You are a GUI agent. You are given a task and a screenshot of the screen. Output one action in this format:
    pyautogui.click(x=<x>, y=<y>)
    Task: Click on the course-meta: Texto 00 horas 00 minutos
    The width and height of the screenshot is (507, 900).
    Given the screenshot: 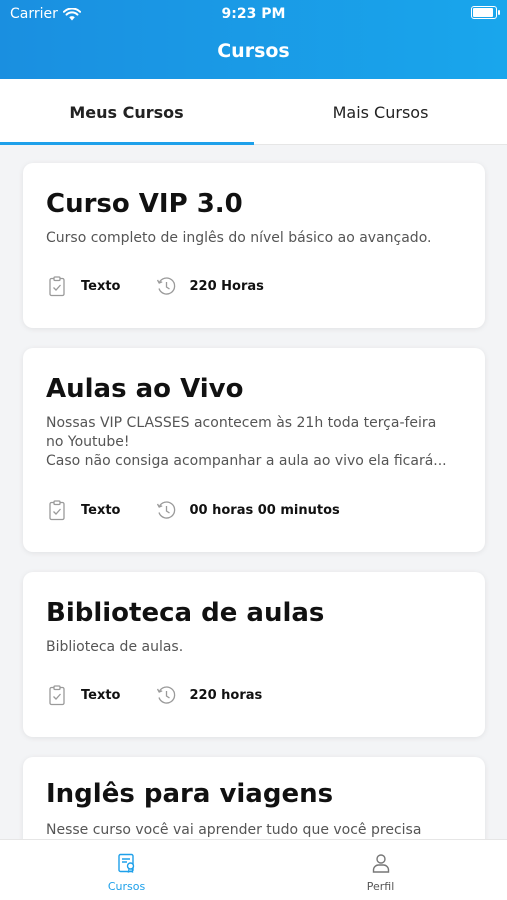 What is the action you would take?
    pyautogui.click(x=193, y=510)
    